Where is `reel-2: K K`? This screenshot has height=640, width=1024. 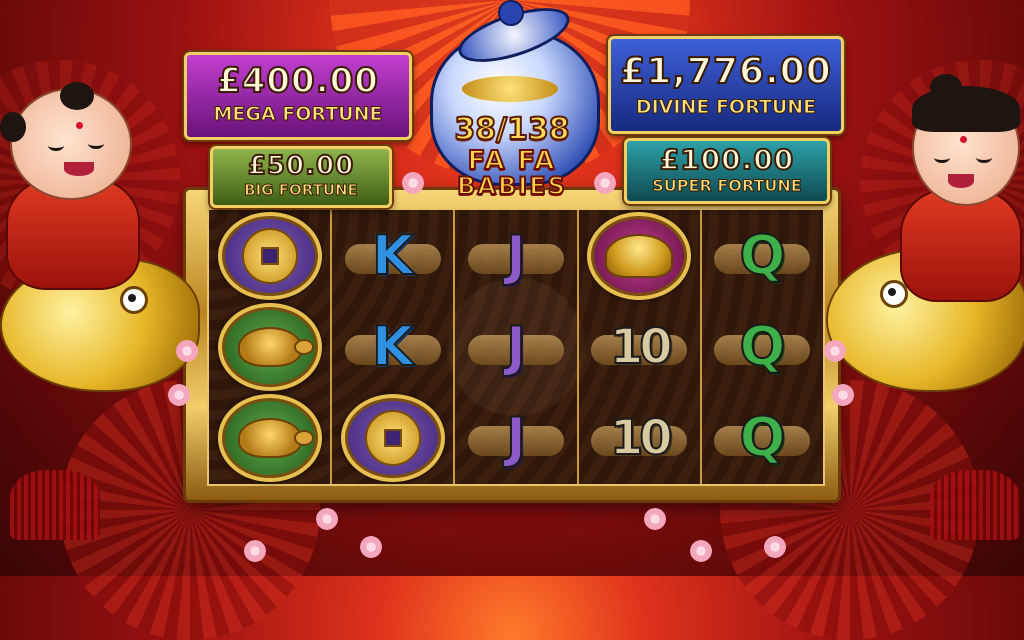 reel-2: K K is located at coordinates (394, 347).